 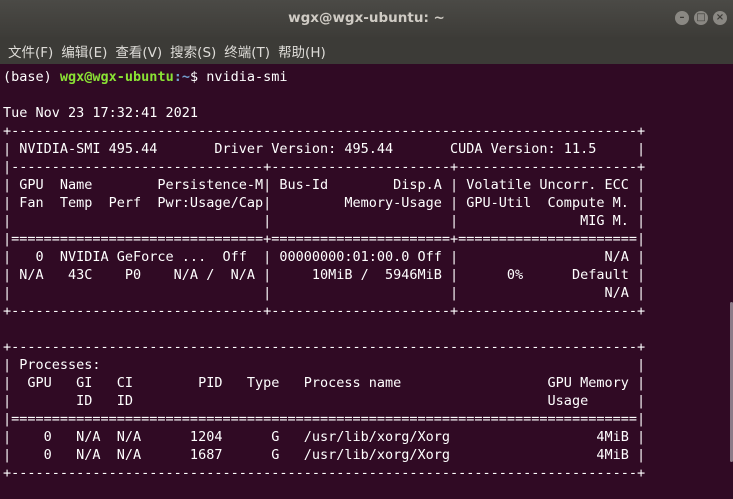 What do you see at coordinates (189, 51) in the screenshot?
I see `menu-search: 搜索(S)` at bounding box center [189, 51].